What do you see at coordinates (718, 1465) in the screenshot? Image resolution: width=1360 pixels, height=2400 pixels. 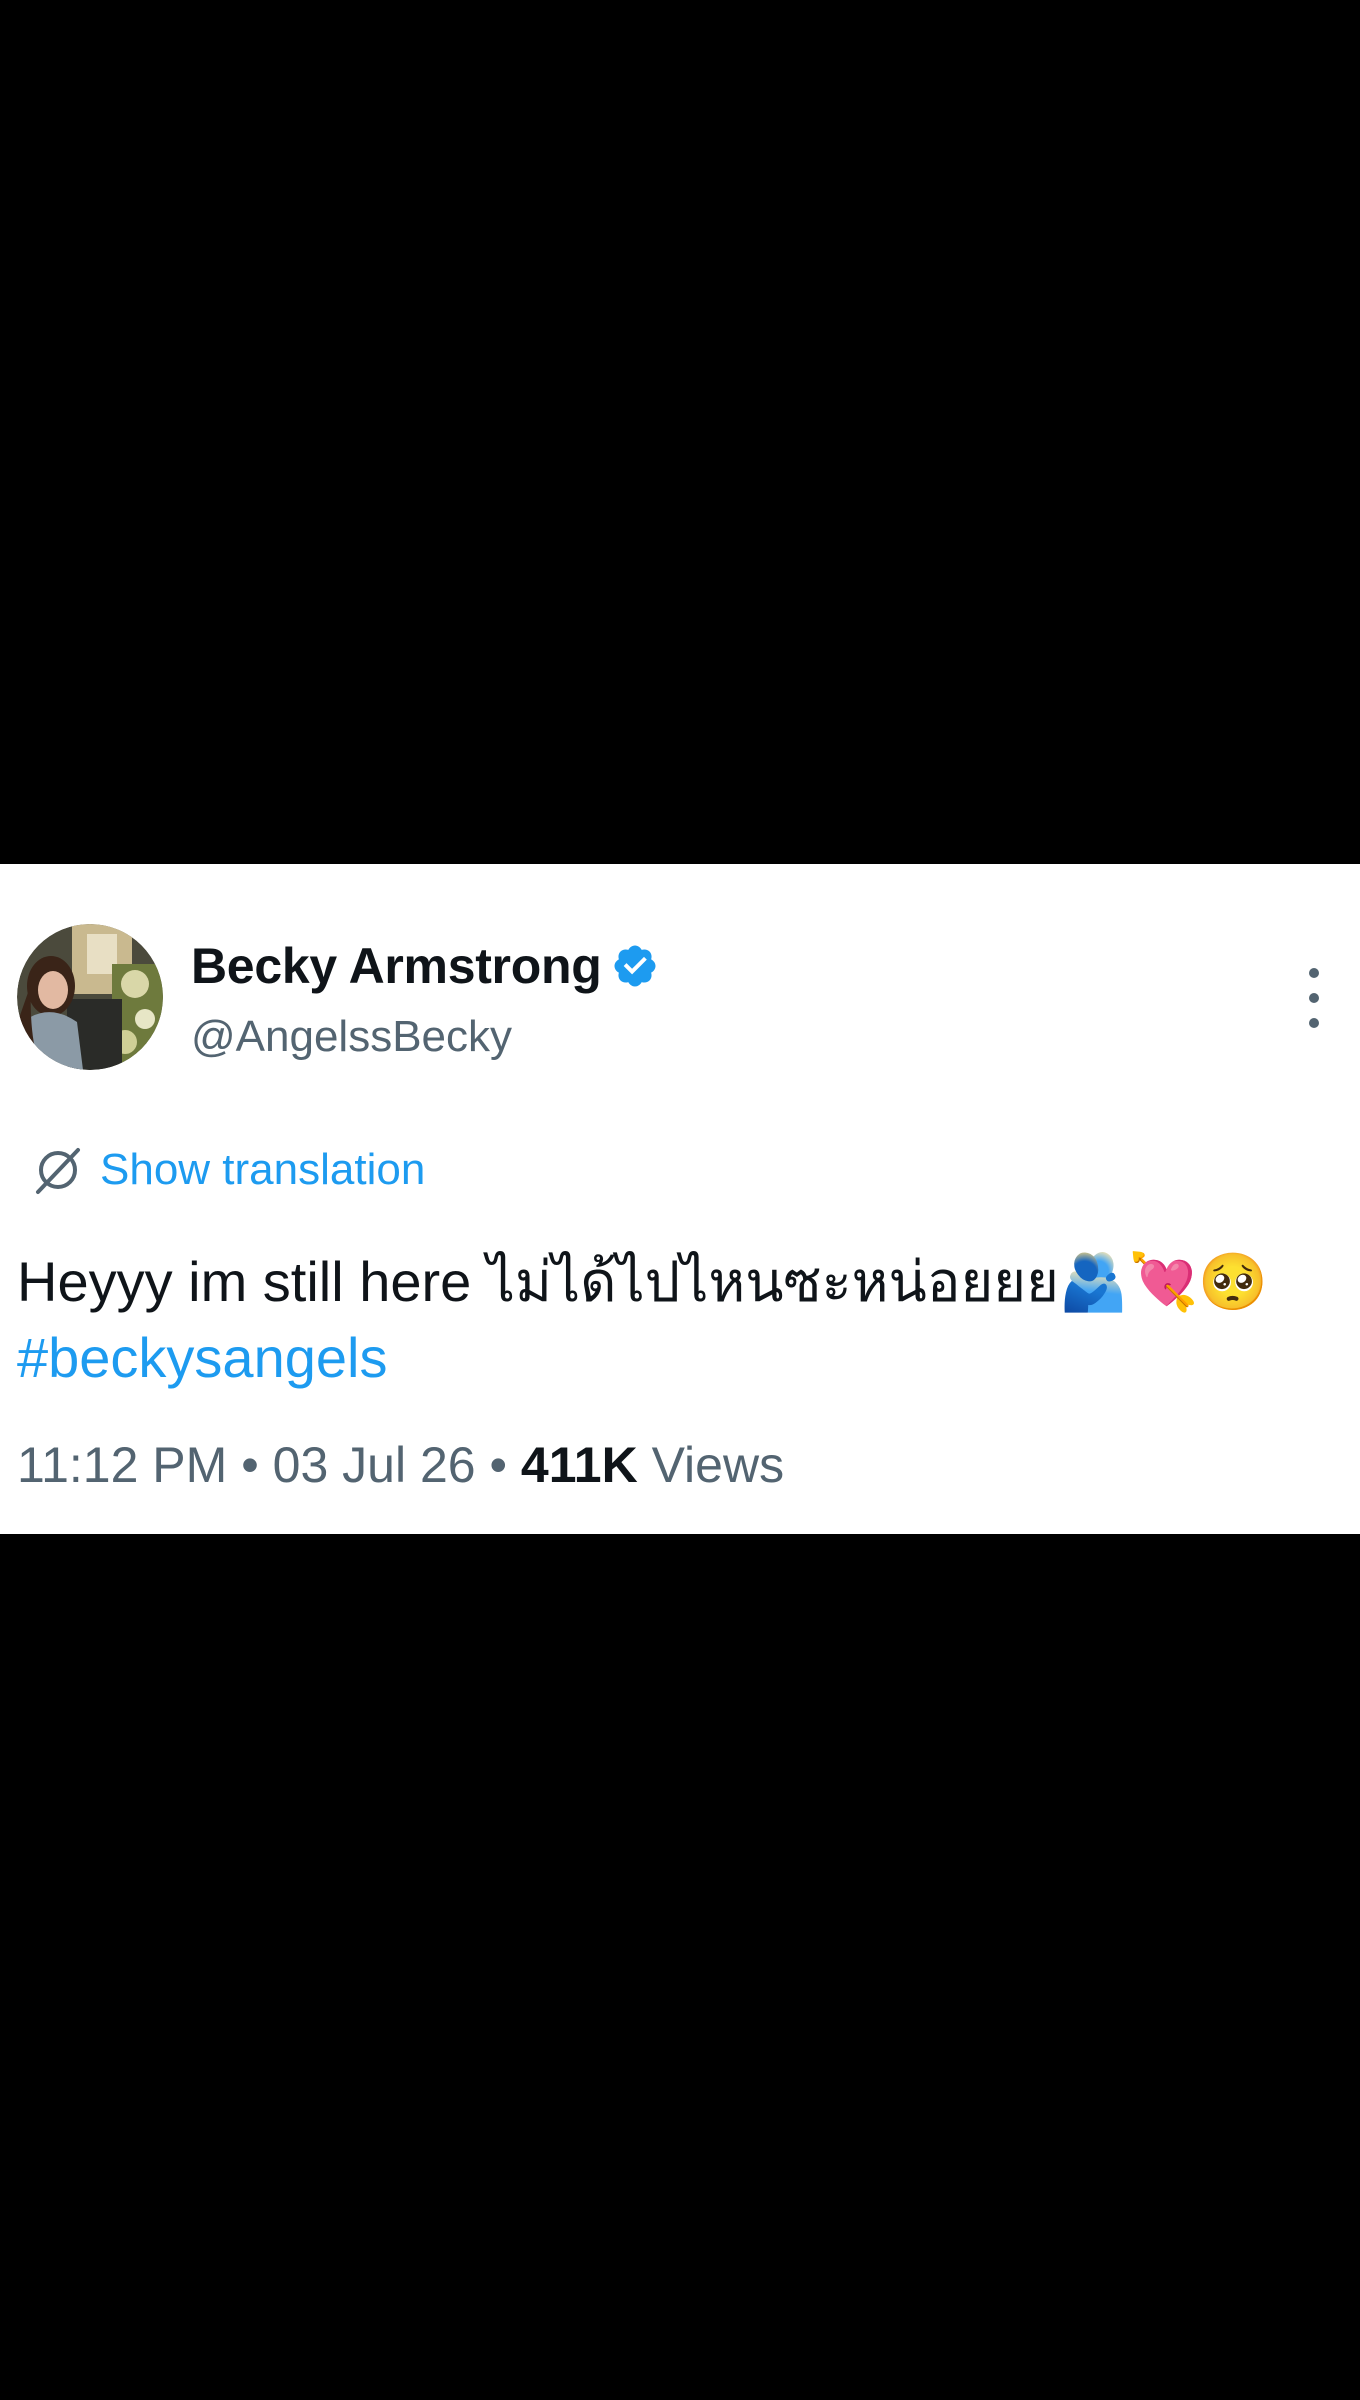 I see `views-label: Views` at bounding box center [718, 1465].